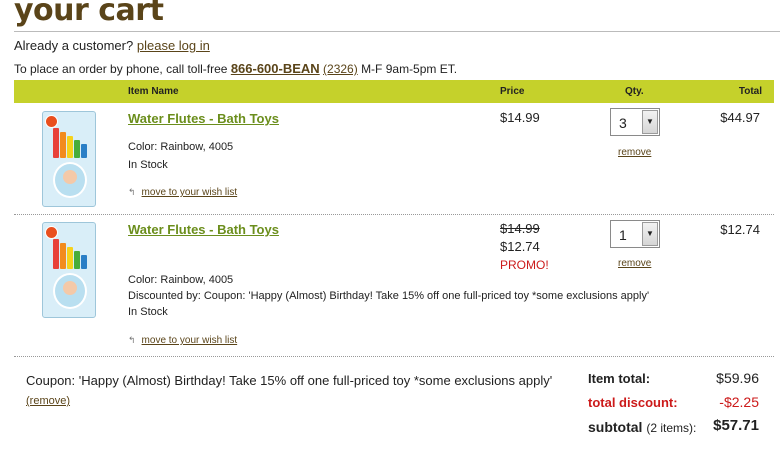 The image size is (780, 466). Describe the element at coordinates (173, 45) in the screenshot. I see `login-link: please log in` at that location.